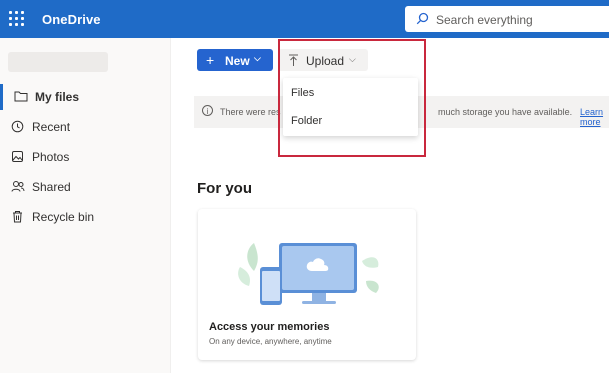  Describe the element at coordinates (63, 217) in the screenshot. I see `nav-item-label: Recycle bin` at that location.